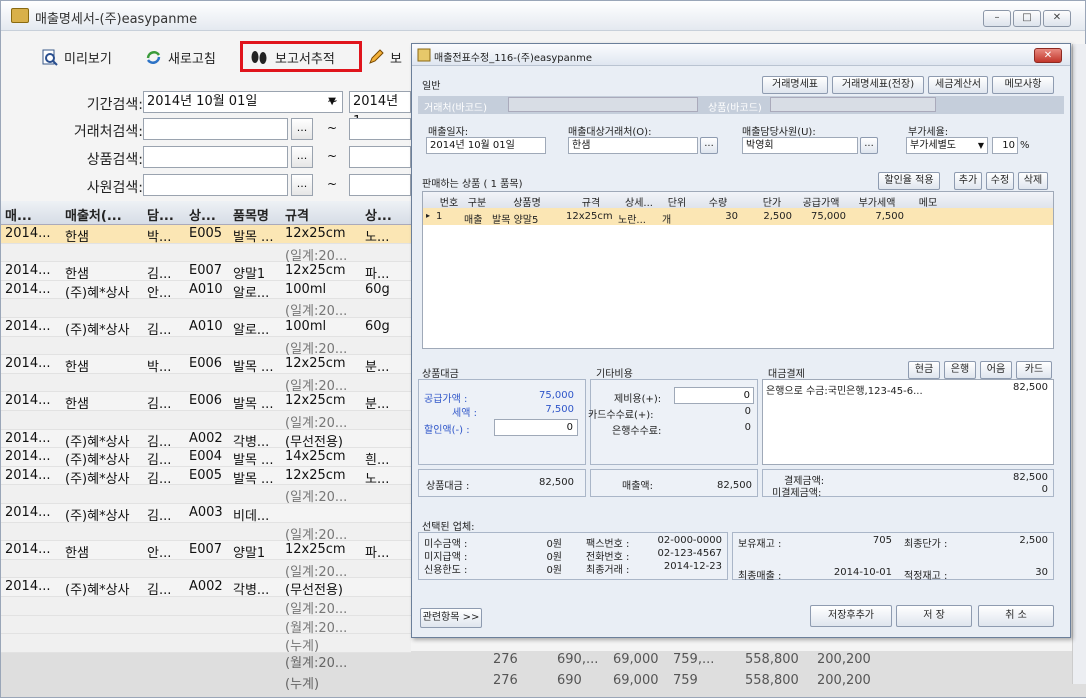 This screenshot has width=1086, height=698. I want to click on table-row: 2014... (주)혜*상사 김... A010 알로... 100ml 60g, so click(206, 328).